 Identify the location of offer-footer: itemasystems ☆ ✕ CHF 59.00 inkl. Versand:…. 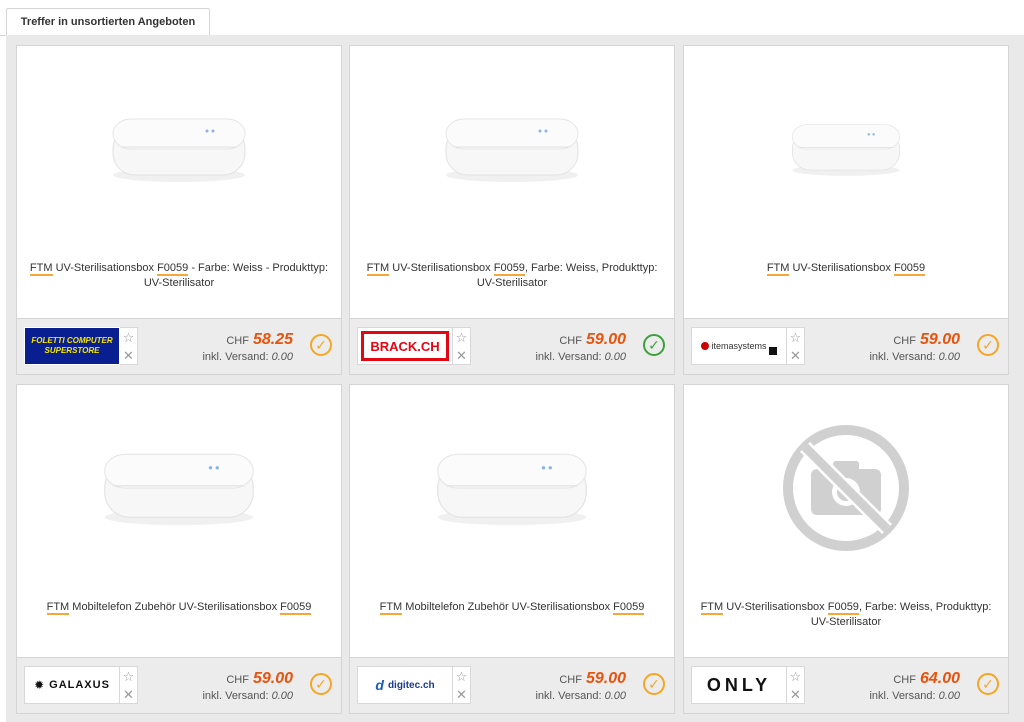
(846, 346).